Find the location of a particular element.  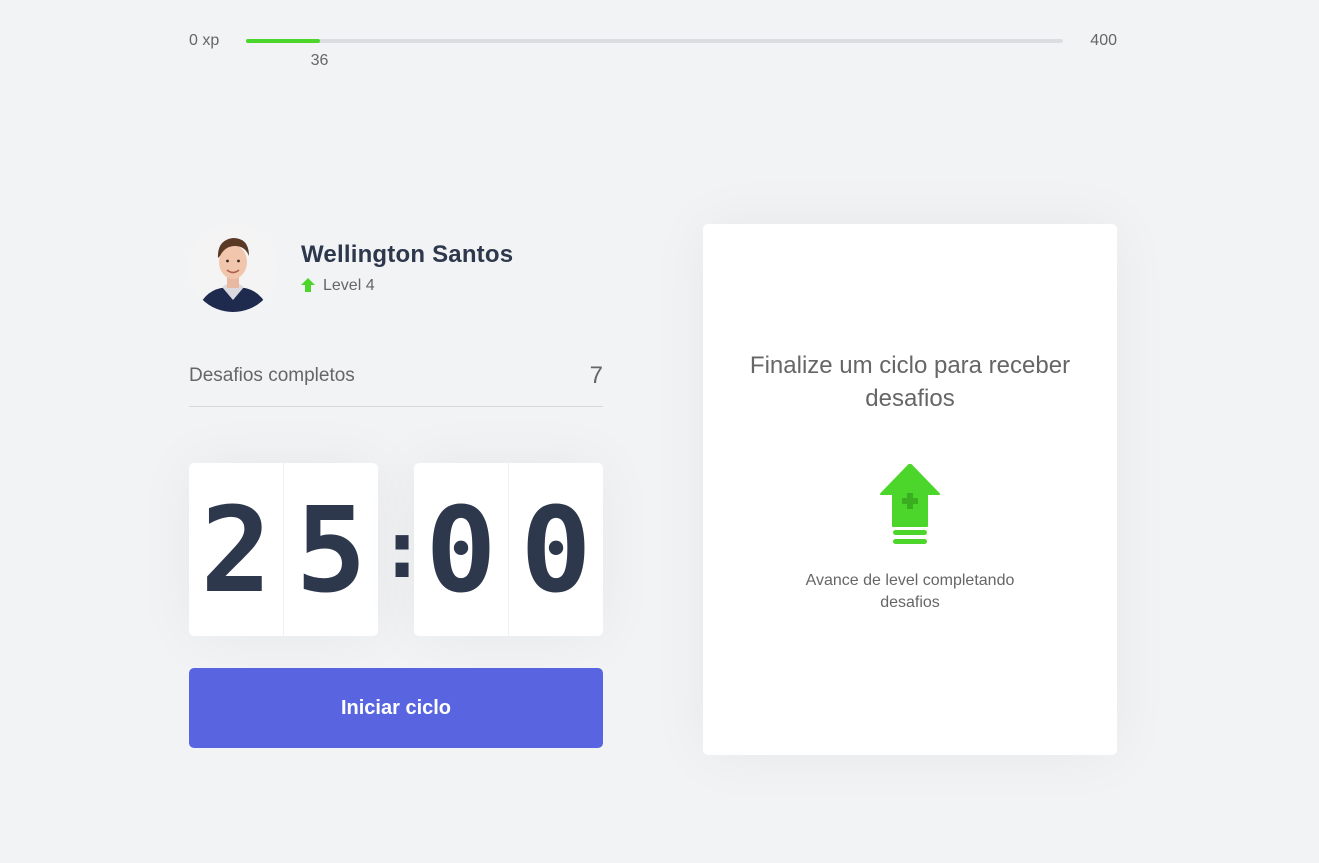

countdown-timer: 2 5 : 0 0 is located at coordinates (396, 549).